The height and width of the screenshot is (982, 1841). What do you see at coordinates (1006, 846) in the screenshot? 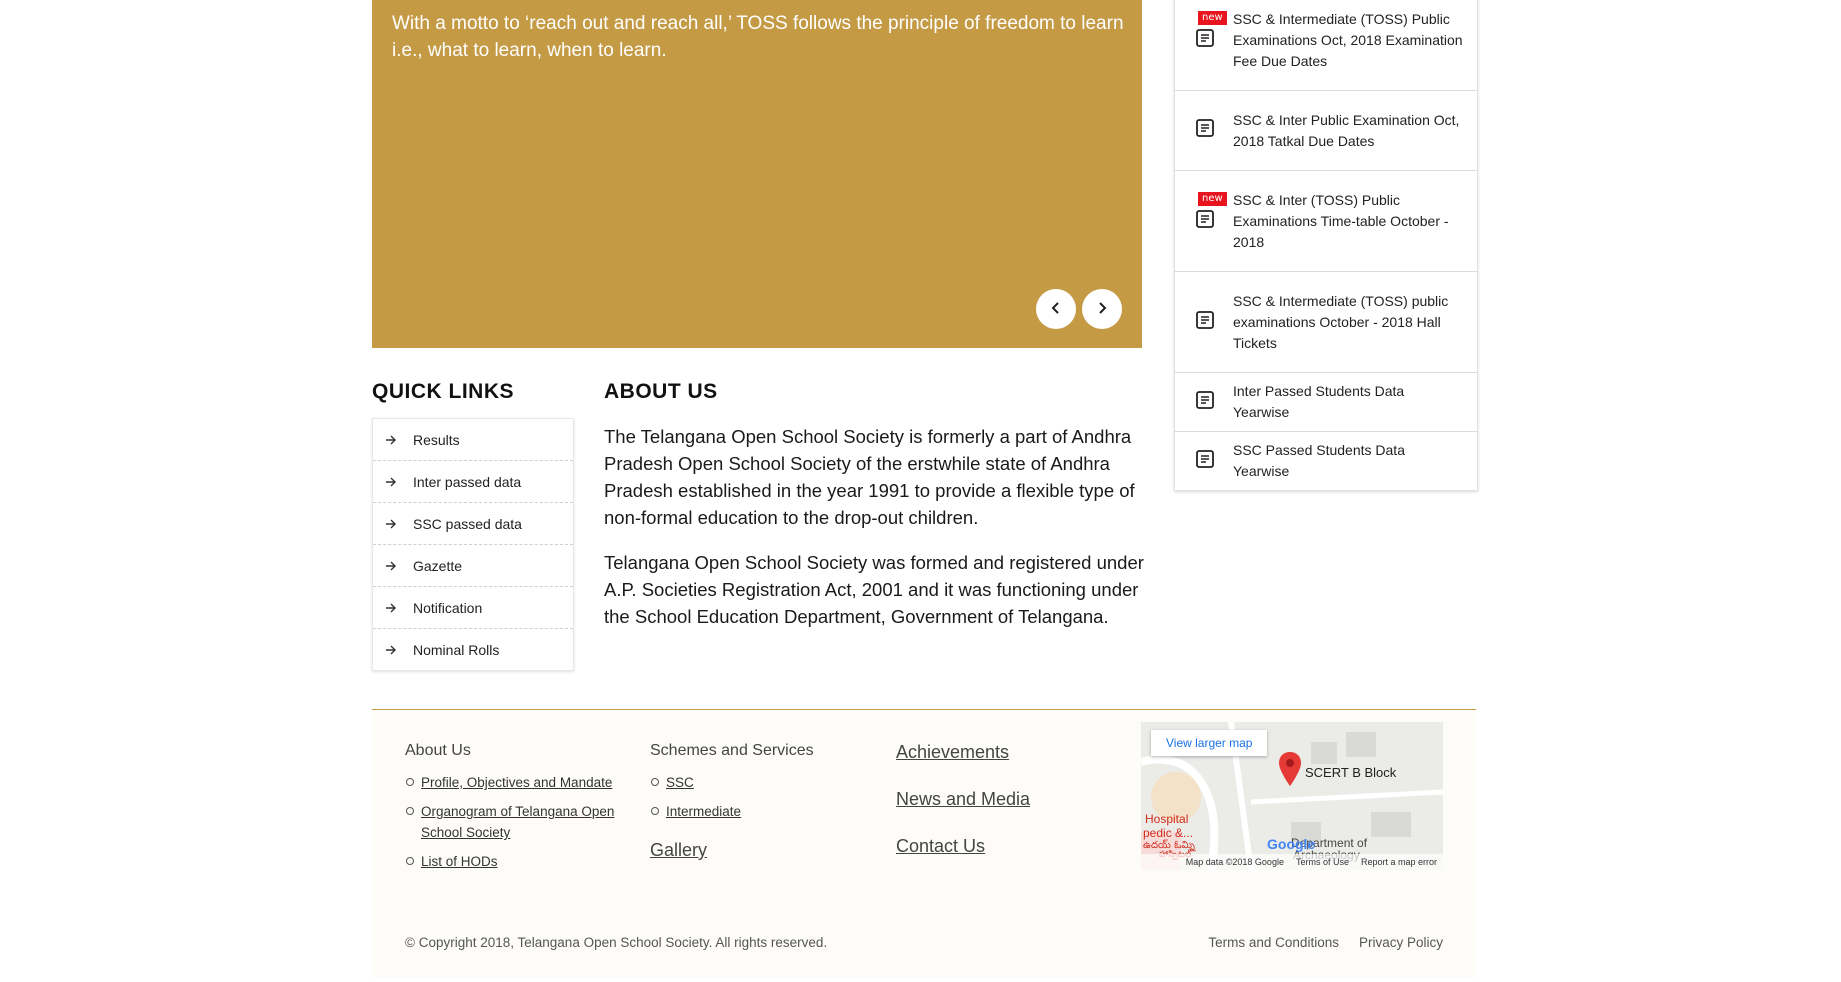
I see `footer-link-contact-us: Contact Us` at bounding box center [1006, 846].